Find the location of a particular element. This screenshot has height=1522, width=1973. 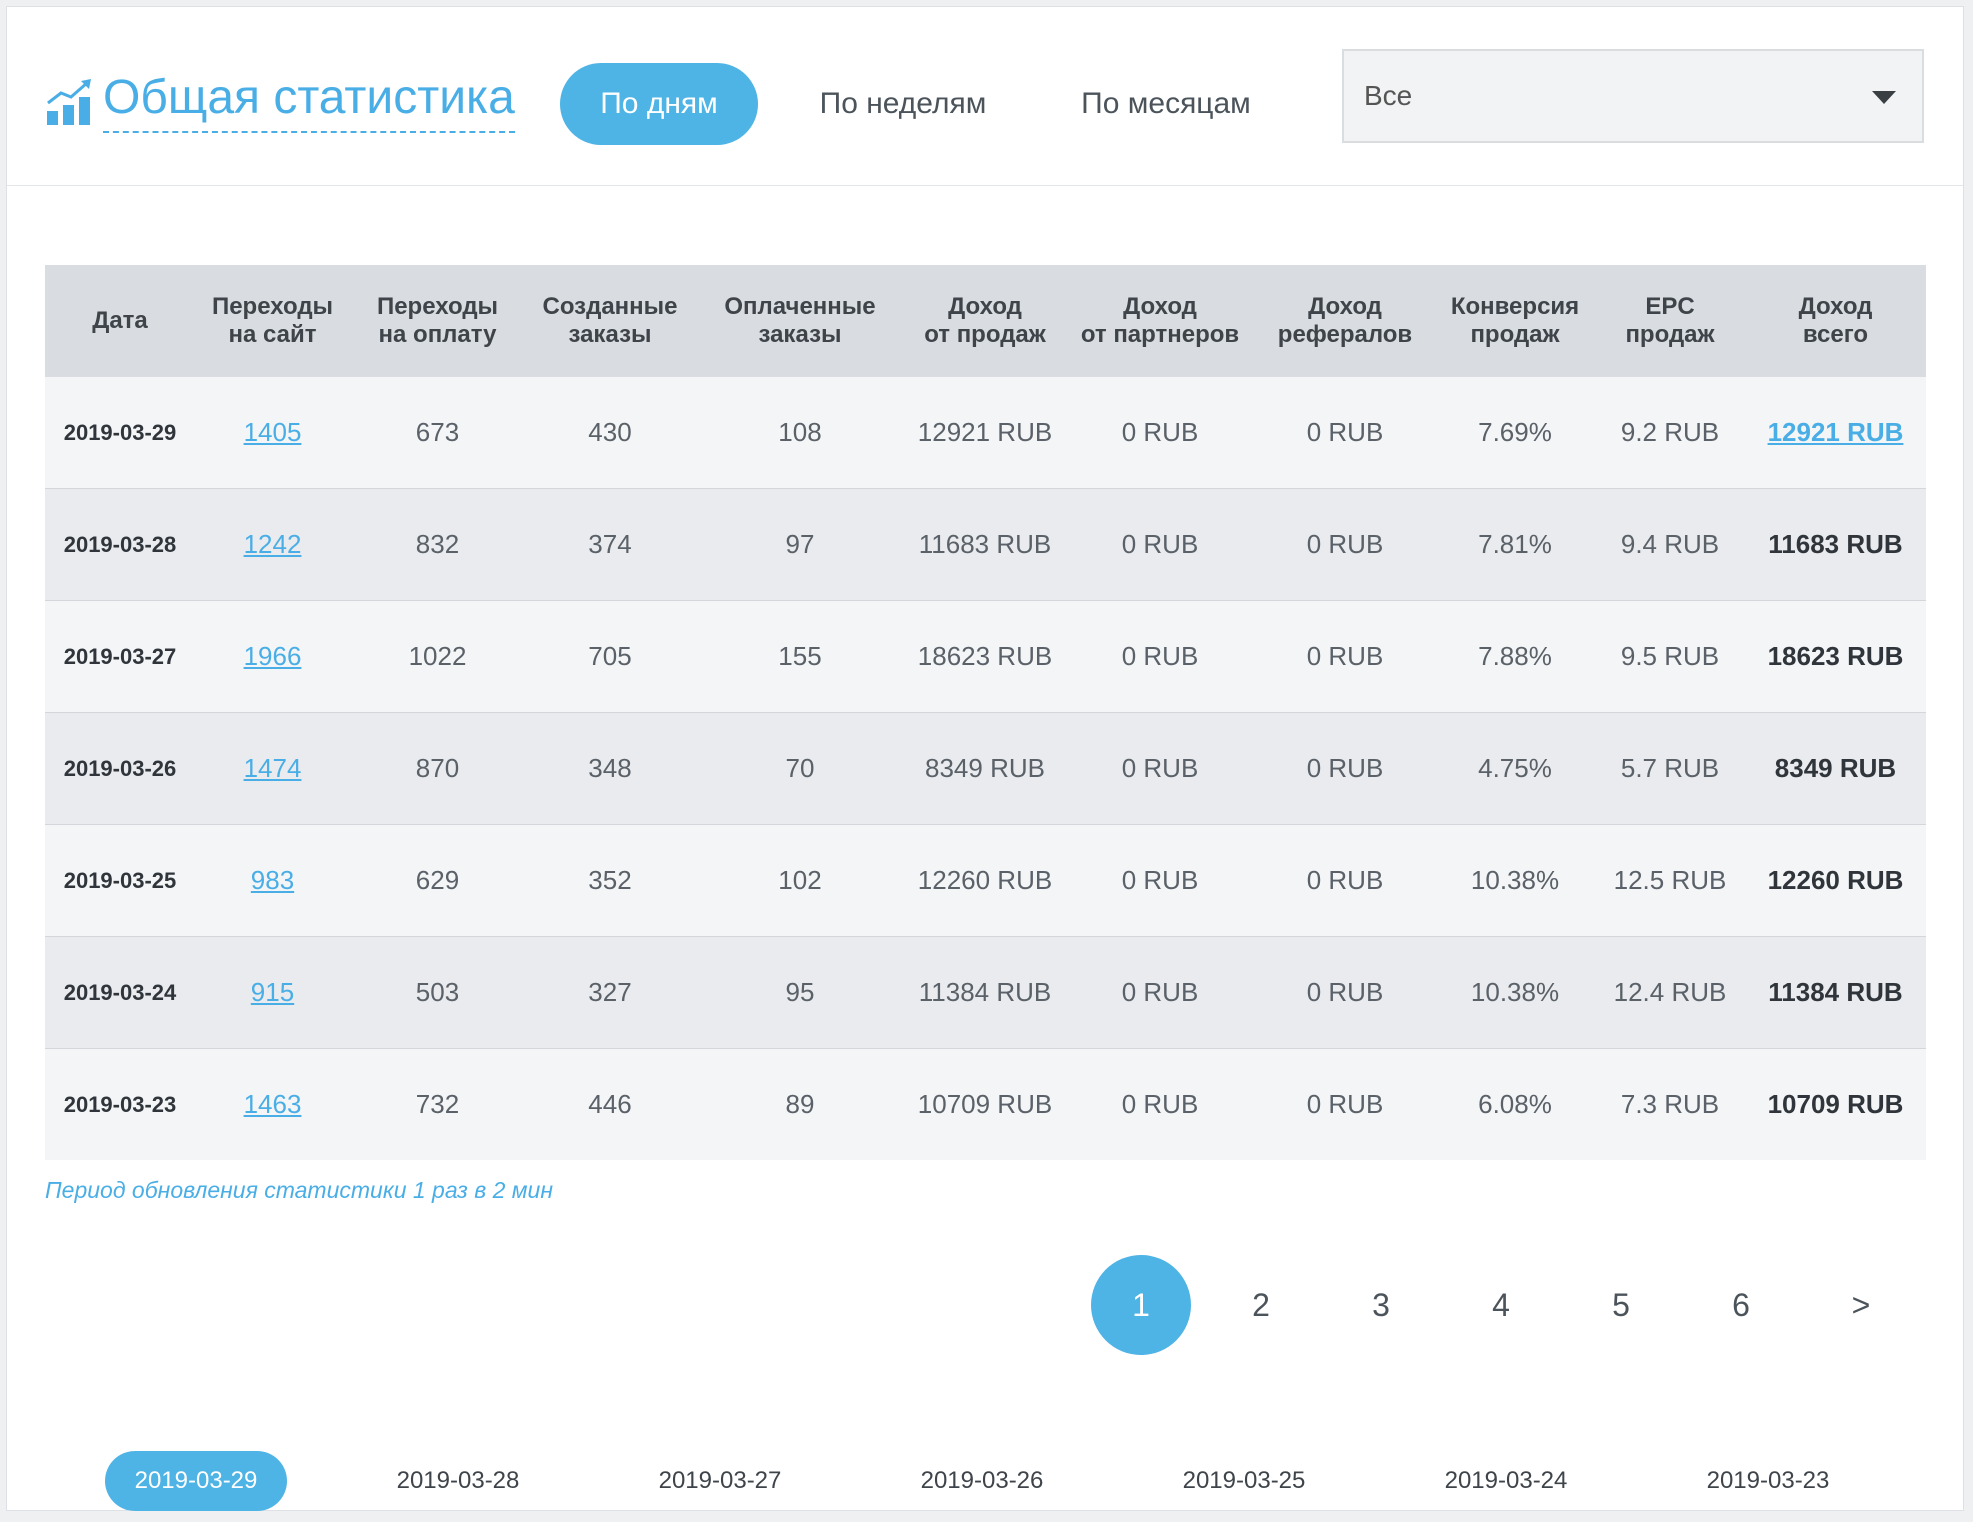

date-tab: 2019-03-25 is located at coordinates (1244, 1481).